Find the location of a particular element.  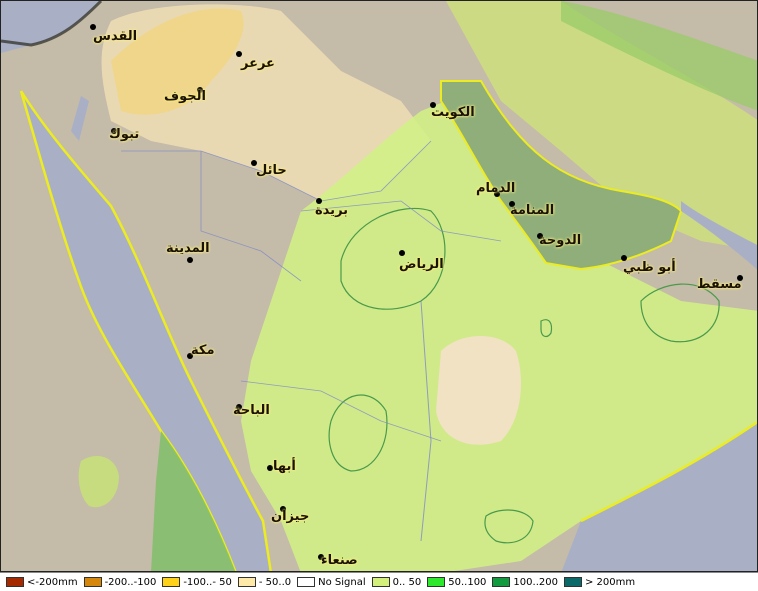

legend-item: -200..-100 is located at coordinates (120, 582).